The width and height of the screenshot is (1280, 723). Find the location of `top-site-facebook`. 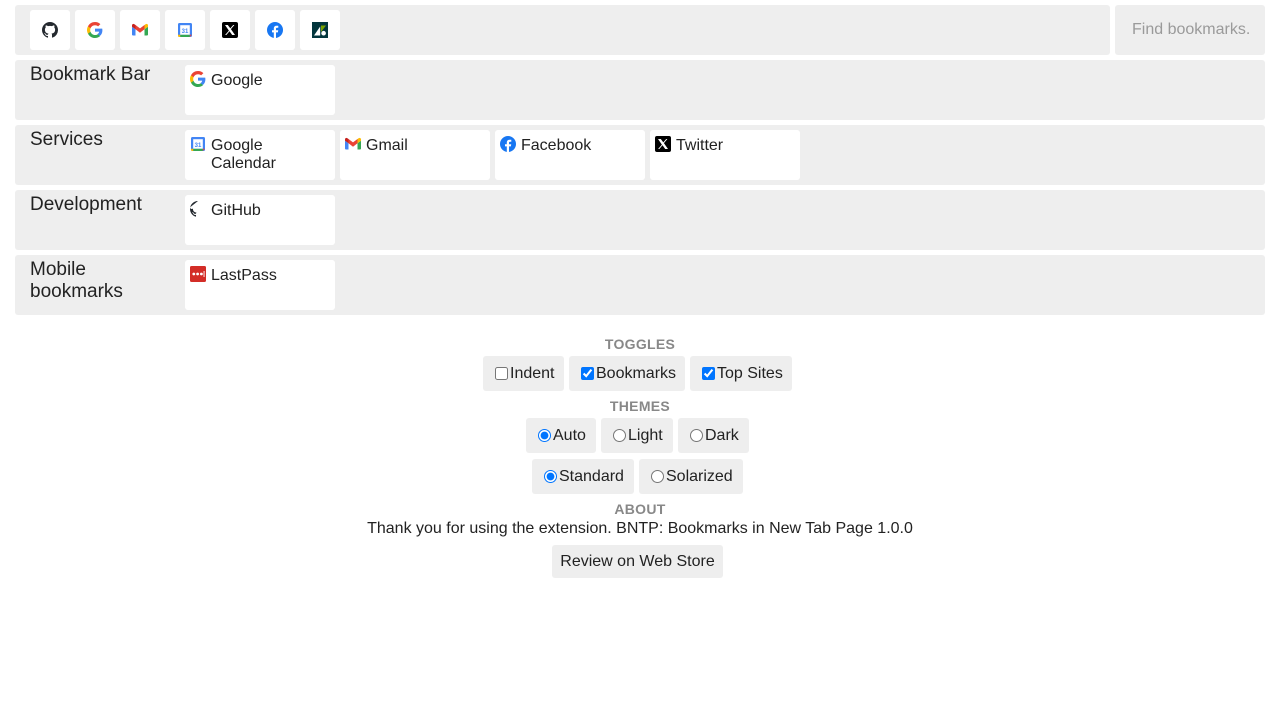

top-site-facebook is located at coordinates (275, 30).